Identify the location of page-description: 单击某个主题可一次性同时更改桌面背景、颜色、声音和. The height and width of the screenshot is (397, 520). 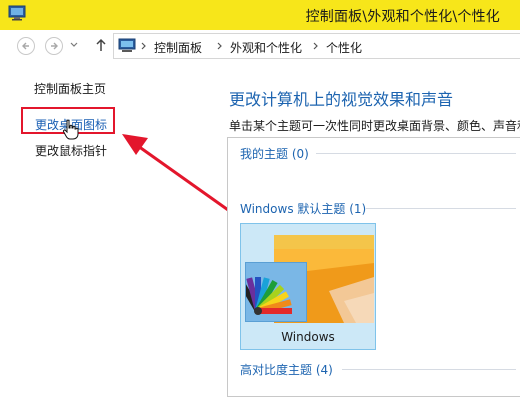
(374, 126).